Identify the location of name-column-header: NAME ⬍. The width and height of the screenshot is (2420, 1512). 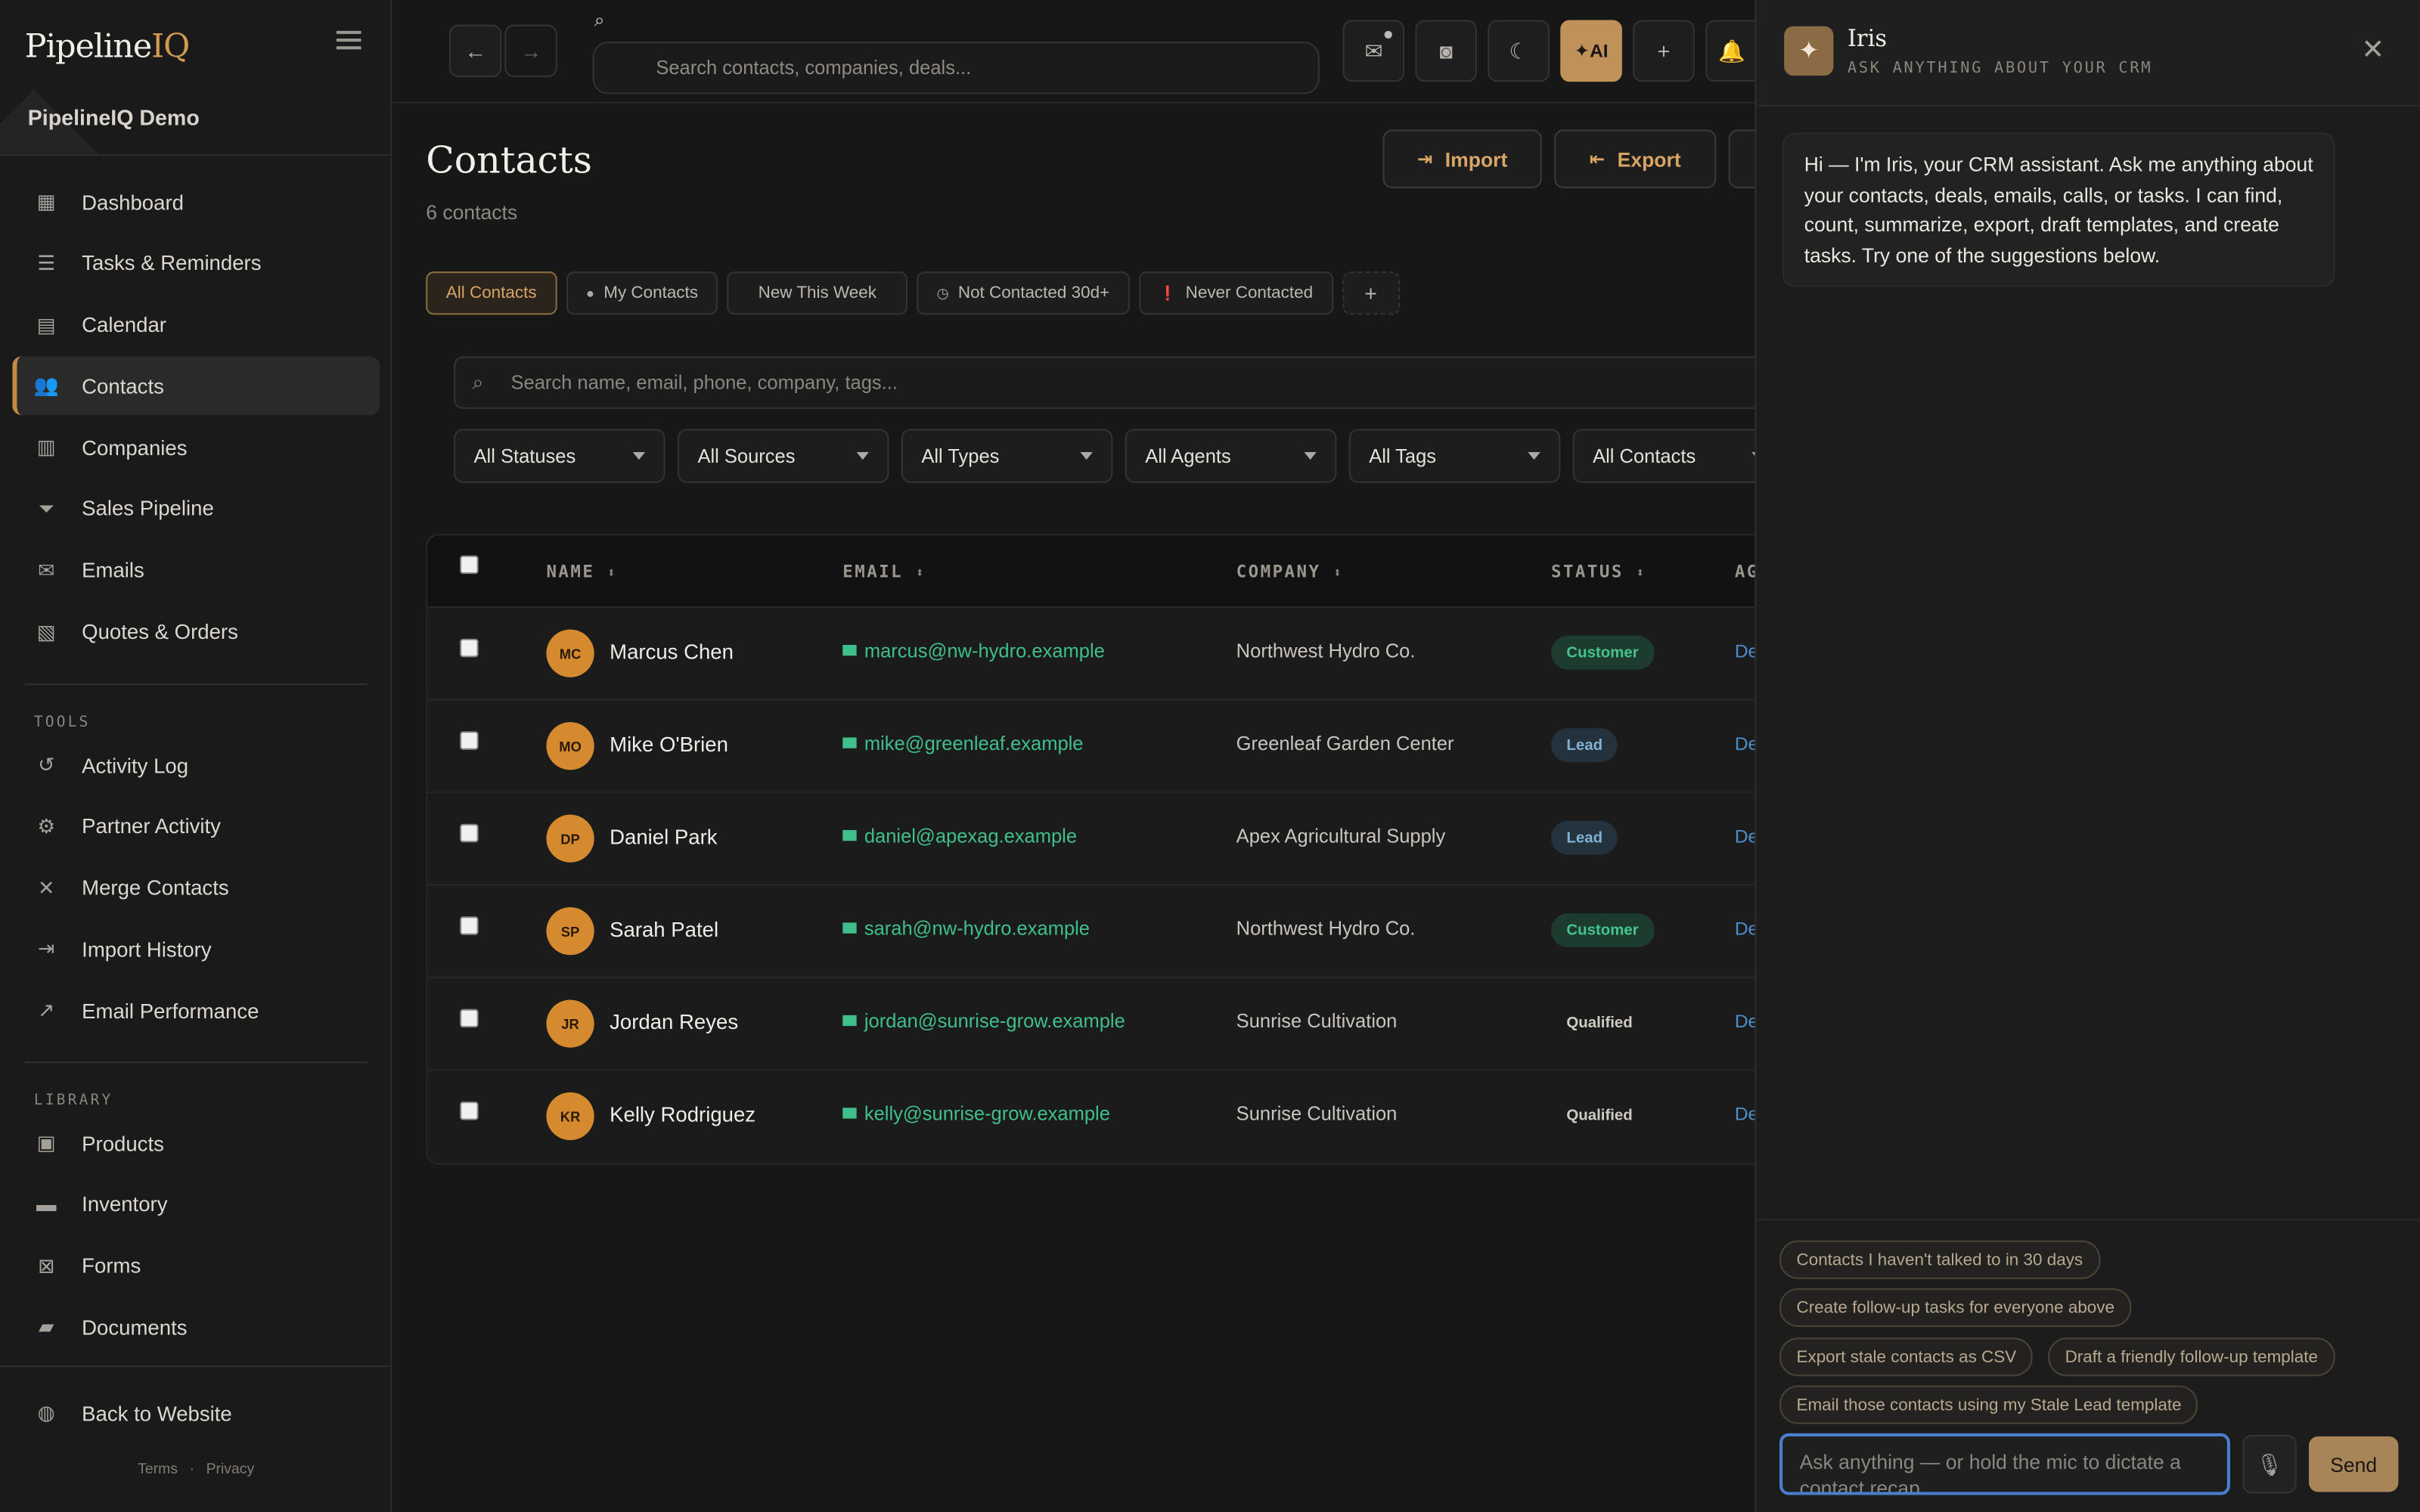
(581, 572).